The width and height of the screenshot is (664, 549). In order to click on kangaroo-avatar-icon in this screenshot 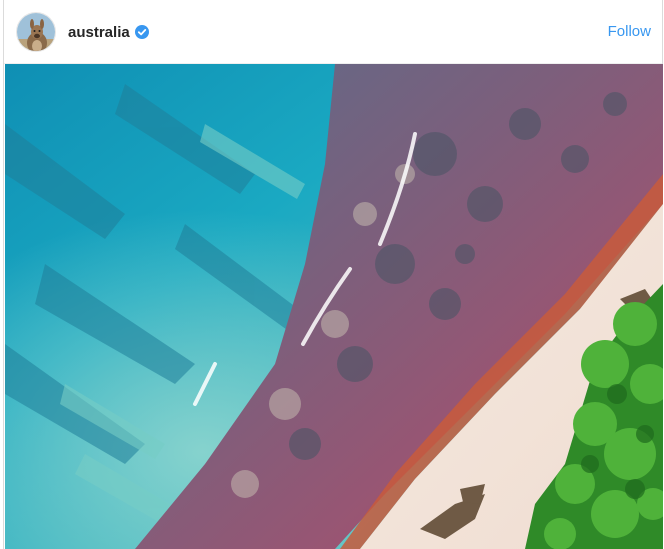, I will do `click(36, 32)`.